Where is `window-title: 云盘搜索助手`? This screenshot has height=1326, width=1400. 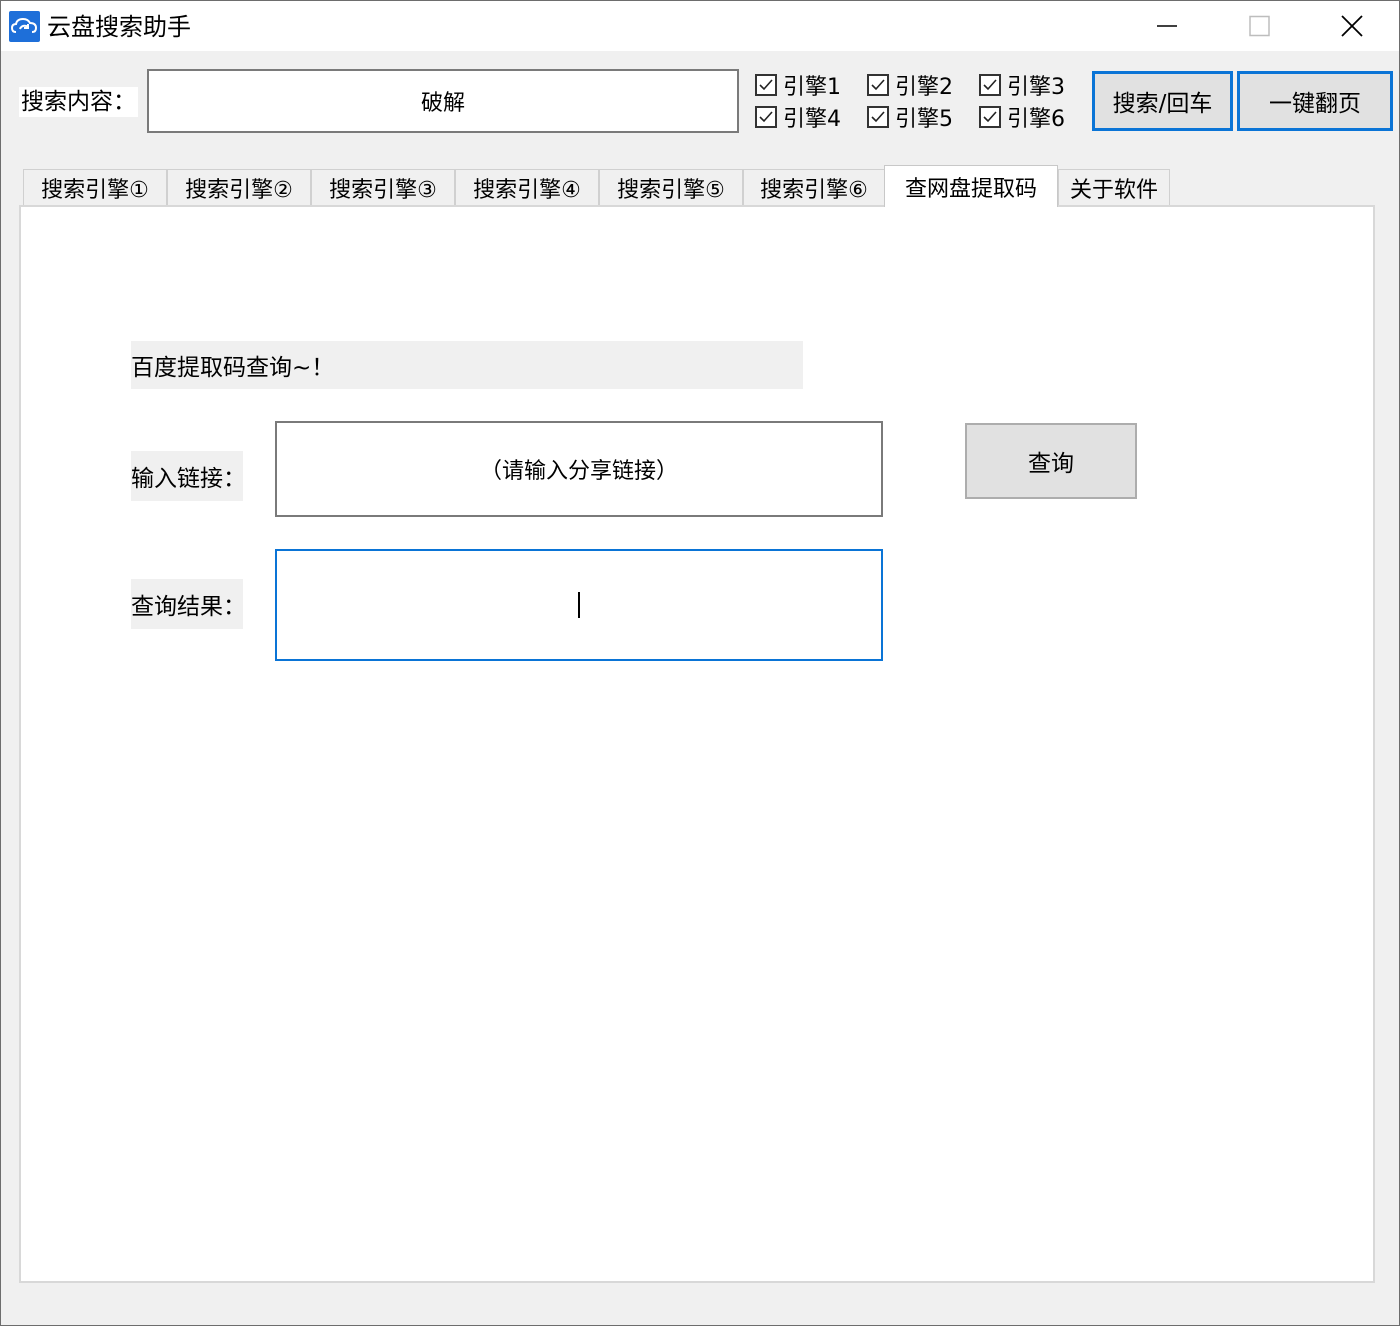 window-title: 云盘搜索助手 is located at coordinates (119, 27).